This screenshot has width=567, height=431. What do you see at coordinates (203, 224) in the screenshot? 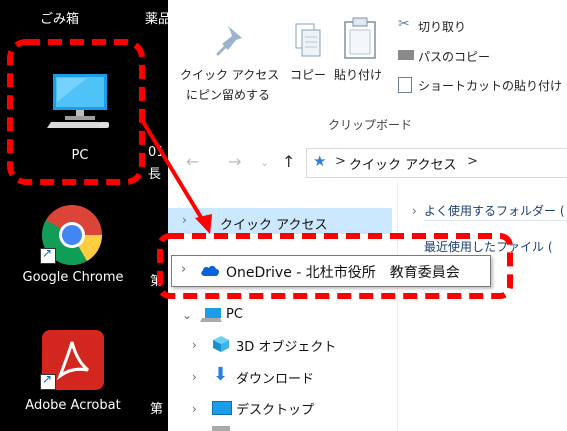
I see `annotation-arrow-head` at bounding box center [203, 224].